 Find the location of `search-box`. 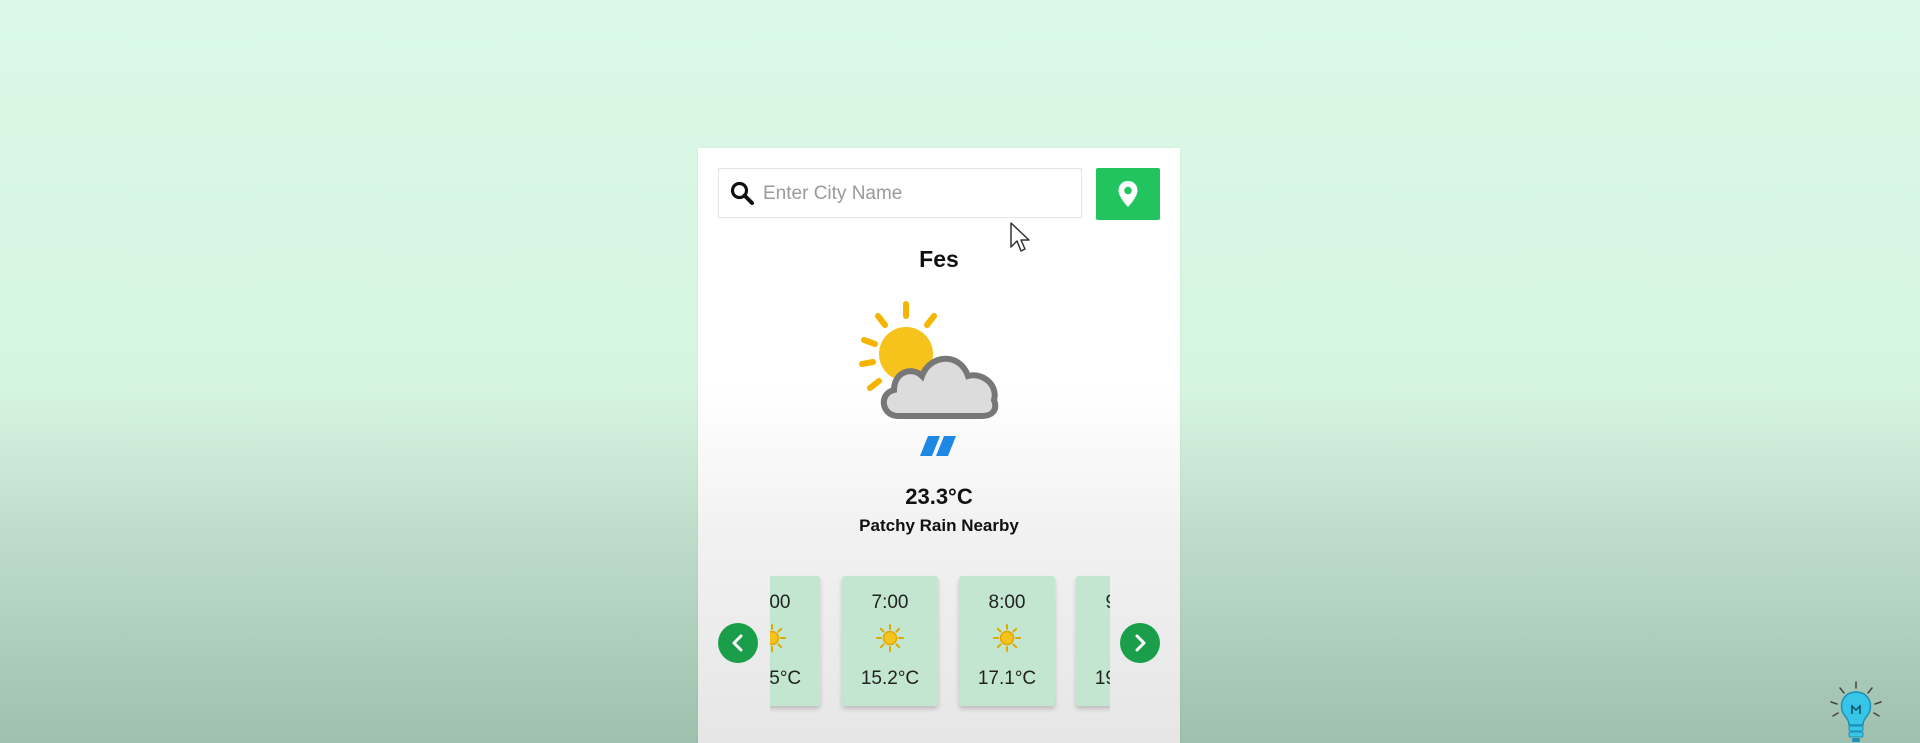

search-box is located at coordinates (900, 193).